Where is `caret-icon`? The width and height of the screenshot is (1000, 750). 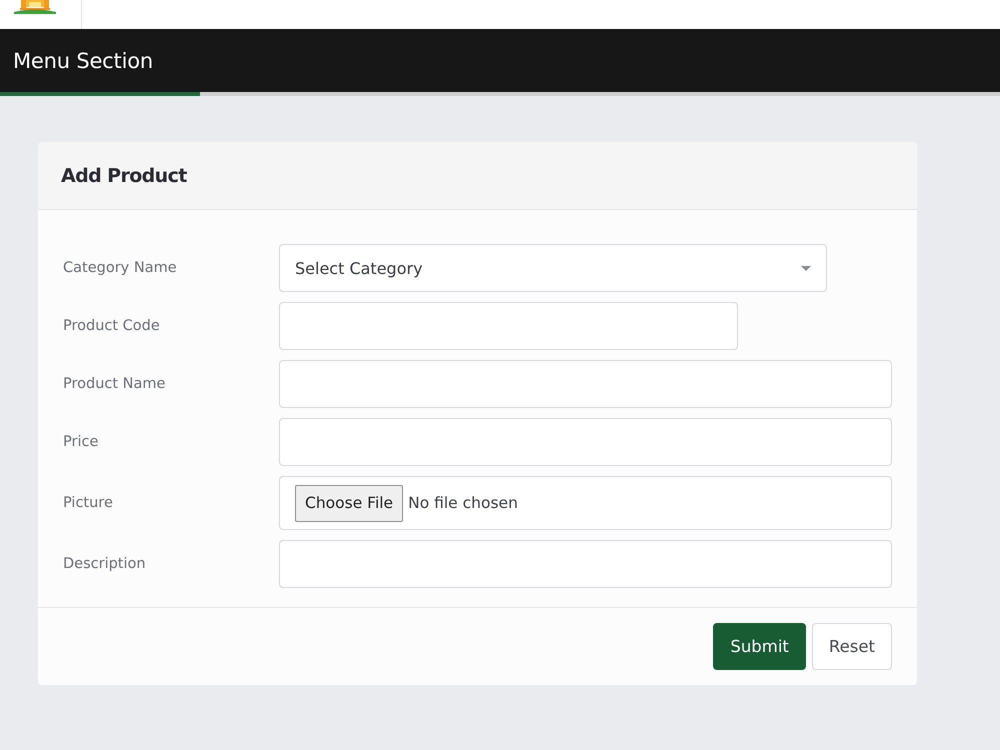
caret-icon is located at coordinates (806, 268).